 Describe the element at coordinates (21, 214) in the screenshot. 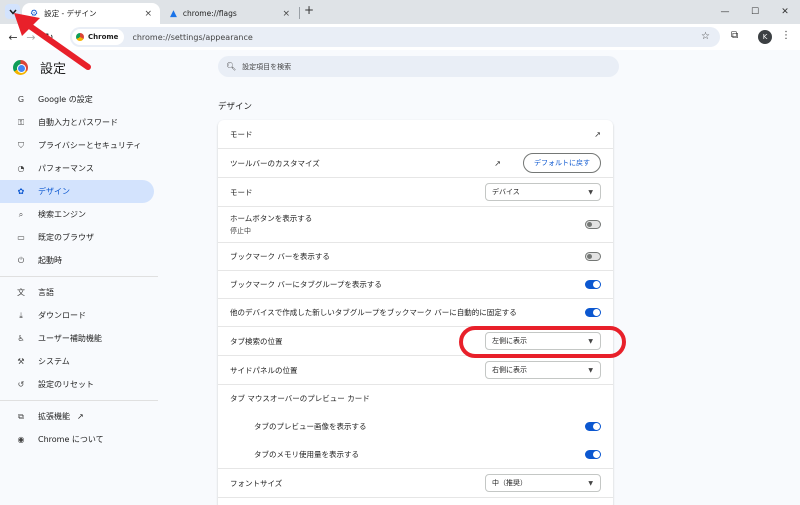

I see `search-icon: ⌕` at that location.